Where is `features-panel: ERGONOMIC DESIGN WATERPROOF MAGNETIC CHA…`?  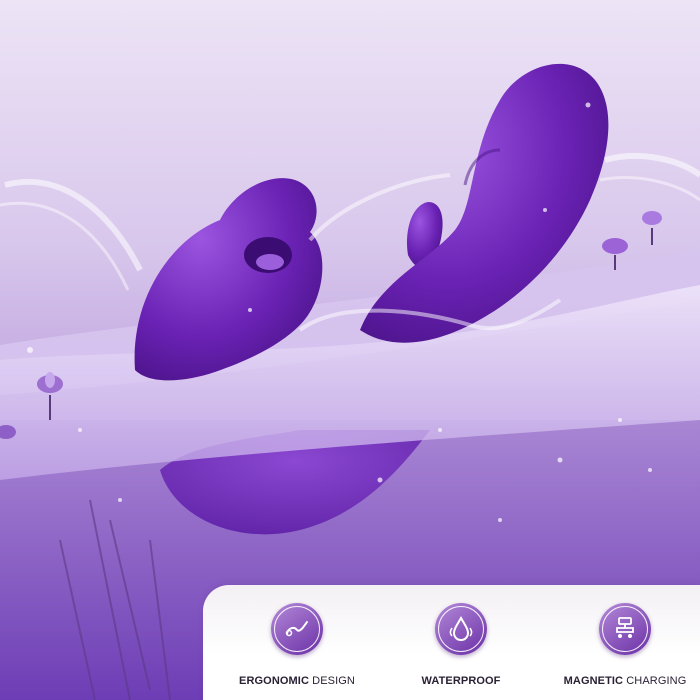 features-panel: ERGONOMIC DESIGN WATERPROOF MAGNETIC CHA… is located at coordinates (451, 642).